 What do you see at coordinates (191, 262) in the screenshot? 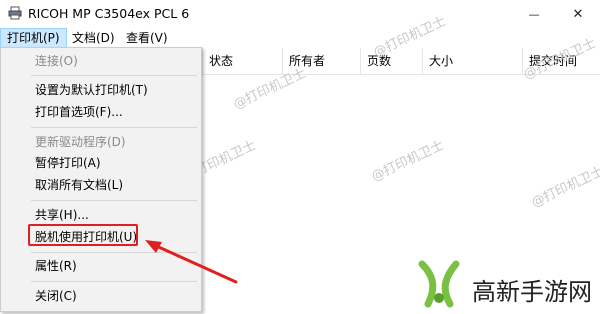
I see `annotation-arrow-icon` at bounding box center [191, 262].